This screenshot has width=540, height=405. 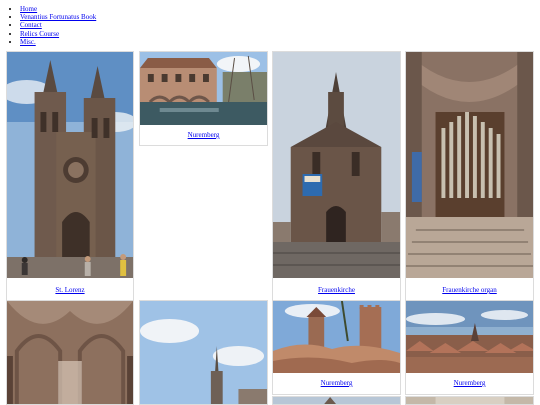 I want to click on gallery-card-castle: Nuremberg, so click(x=336, y=347).